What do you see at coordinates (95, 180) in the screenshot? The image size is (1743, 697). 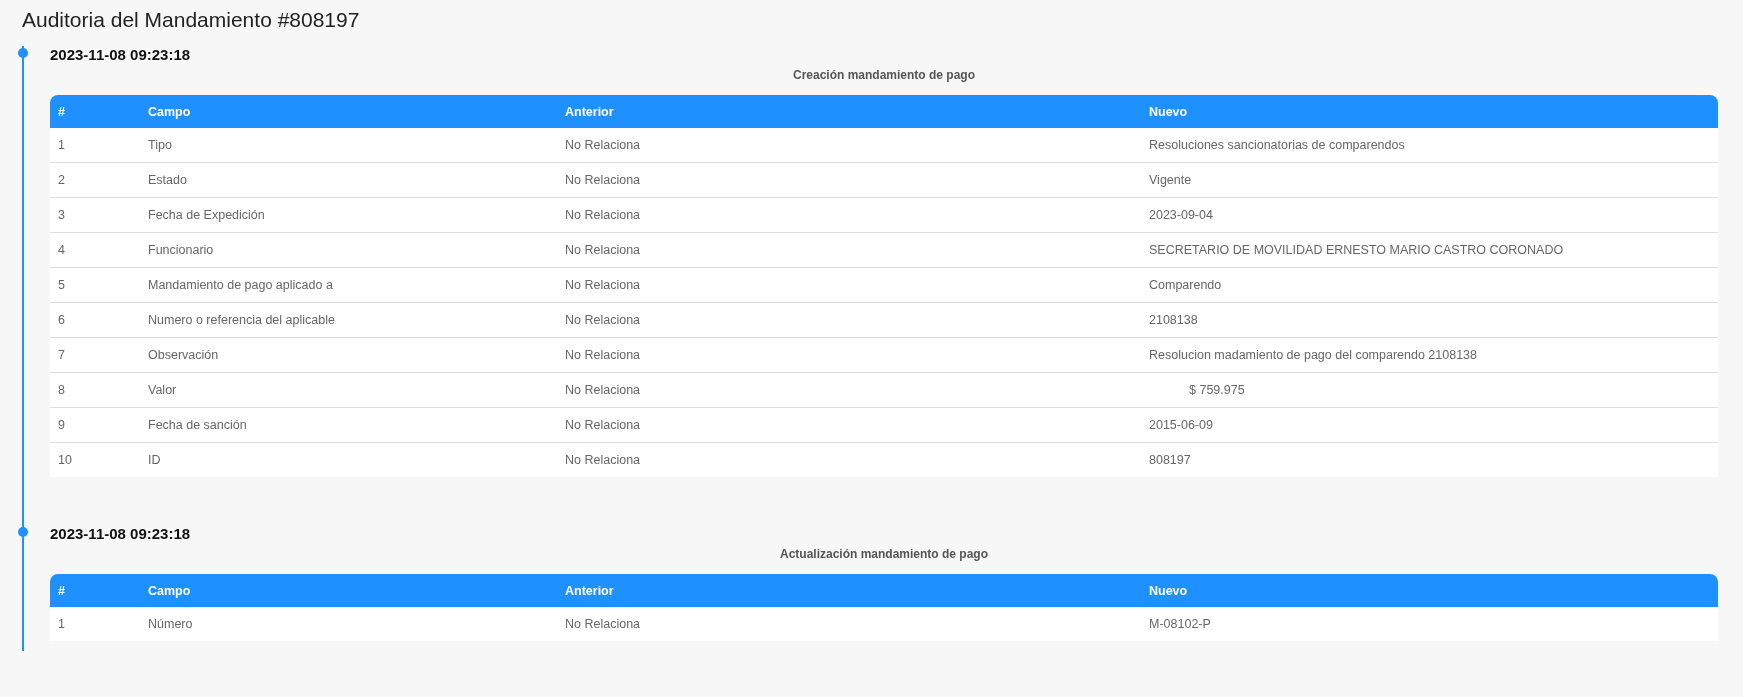 I see `table-cell: 2` at bounding box center [95, 180].